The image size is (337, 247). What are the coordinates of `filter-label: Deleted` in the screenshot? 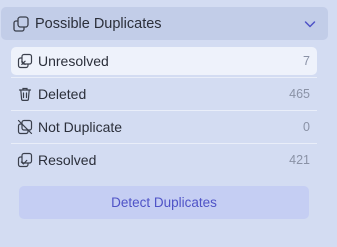 It's located at (62, 94).